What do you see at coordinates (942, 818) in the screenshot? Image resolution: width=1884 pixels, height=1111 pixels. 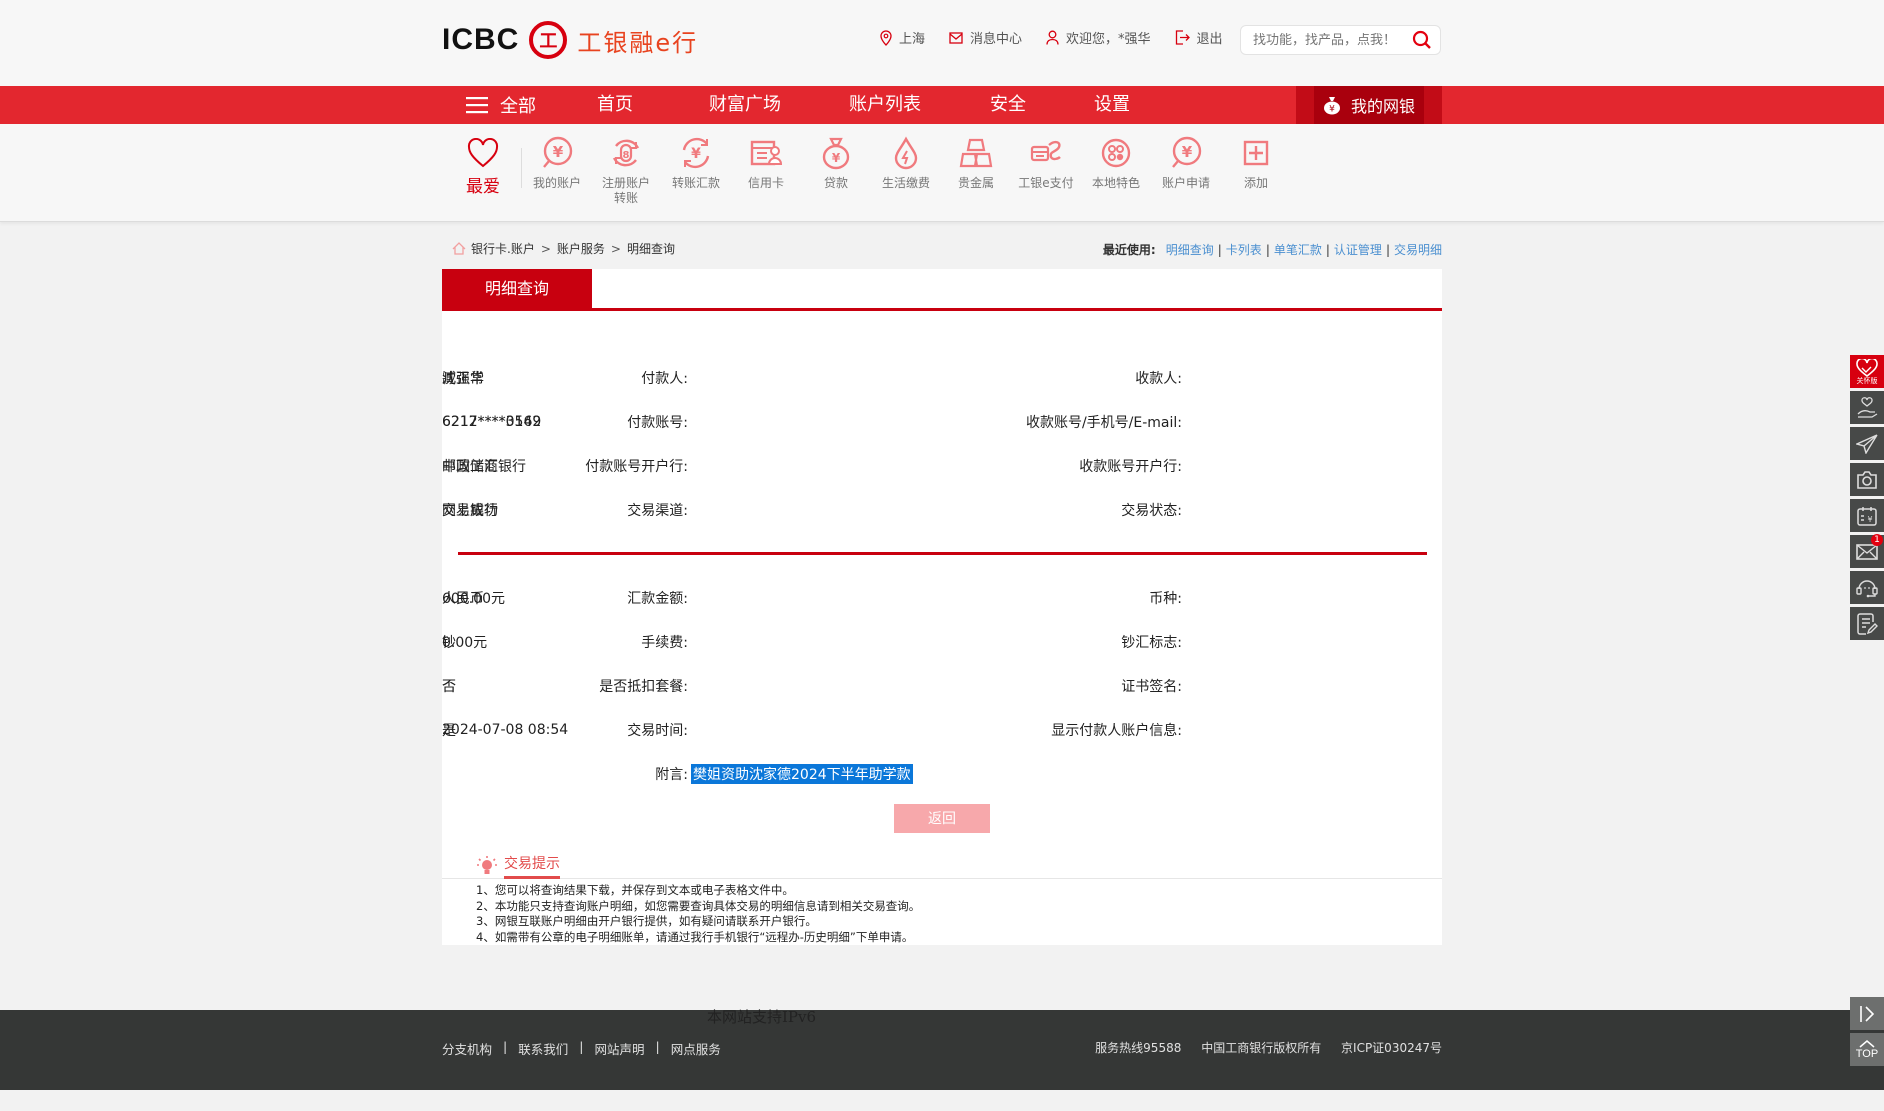 I see `back-button: 返回` at bounding box center [942, 818].